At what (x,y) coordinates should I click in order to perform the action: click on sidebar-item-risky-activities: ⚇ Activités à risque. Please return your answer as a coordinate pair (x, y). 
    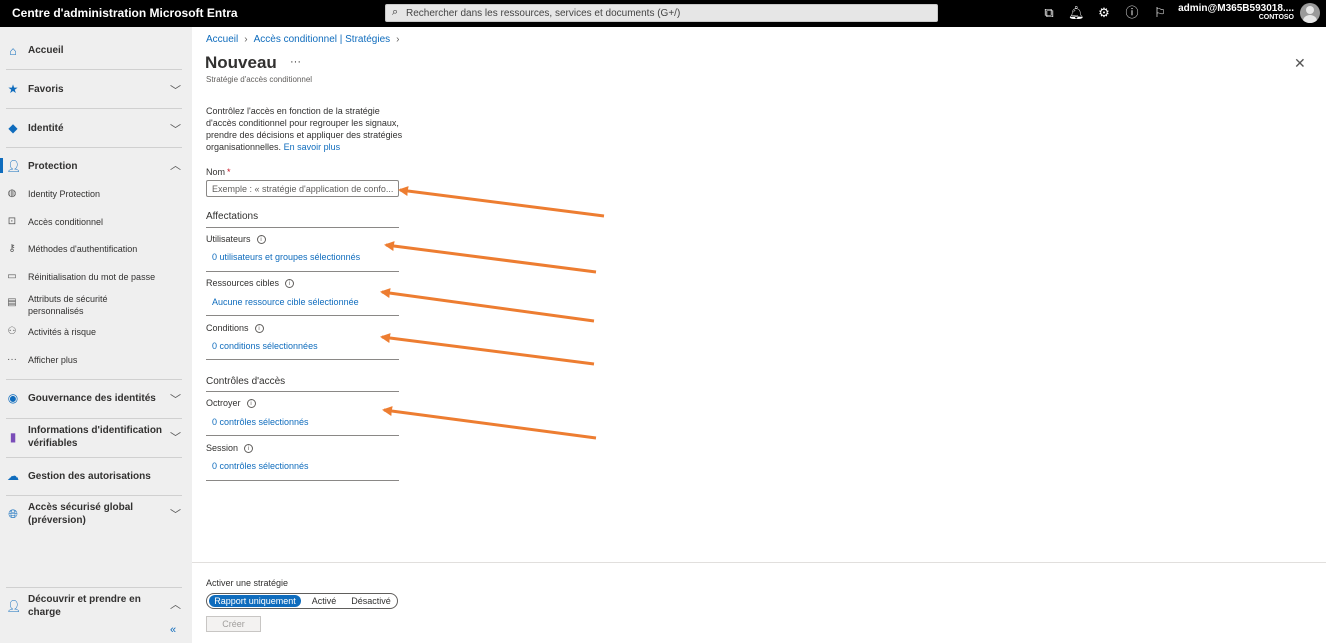
    Looking at the image, I should click on (96, 333).